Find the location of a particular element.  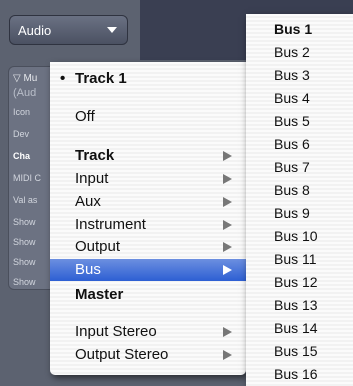

bus-item: Bus 14 is located at coordinates (299, 328).